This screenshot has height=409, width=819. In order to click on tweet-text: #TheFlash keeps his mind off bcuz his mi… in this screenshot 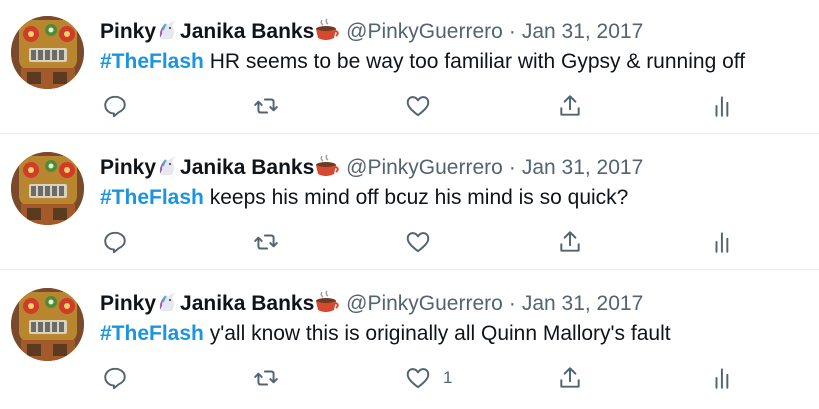, I will do `click(364, 198)`.